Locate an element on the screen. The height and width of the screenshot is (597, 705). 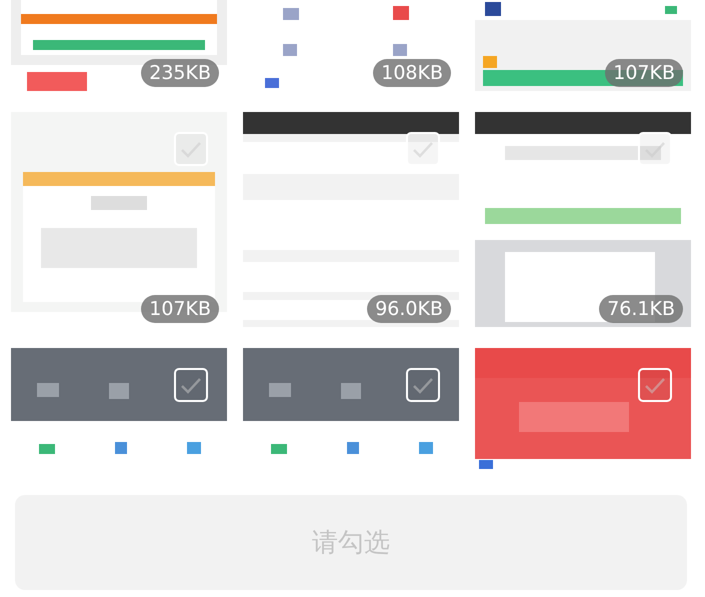
file-size-badge: 76.1KB is located at coordinates (641, 309).